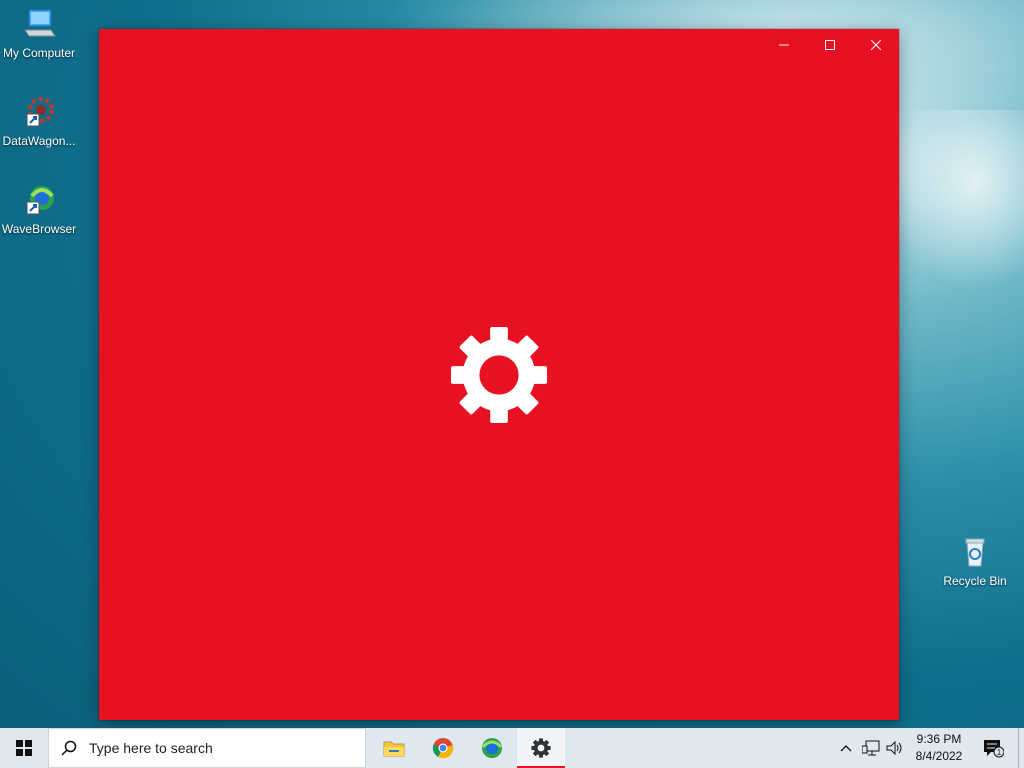 Image resolution: width=1024 pixels, height=768 pixels. What do you see at coordinates (999, 752) in the screenshot?
I see `notification-count: 1` at bounding box center [999, 752].